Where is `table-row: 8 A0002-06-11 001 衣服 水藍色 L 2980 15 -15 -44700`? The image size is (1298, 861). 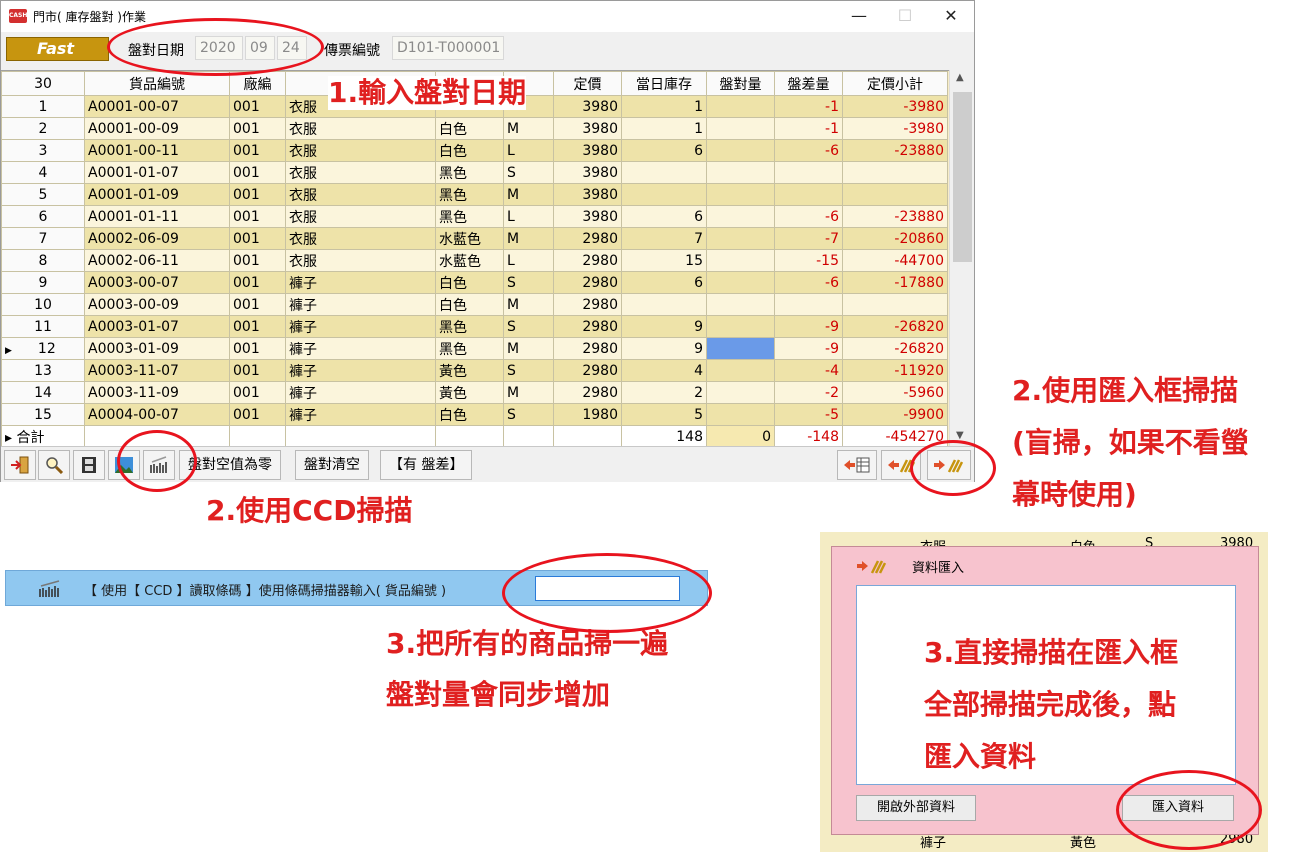 table-row: 8 A0002-06-11 001 衣服 水藍色 L 2980 15 -15 -44700 is located at coordinates (474, 260).